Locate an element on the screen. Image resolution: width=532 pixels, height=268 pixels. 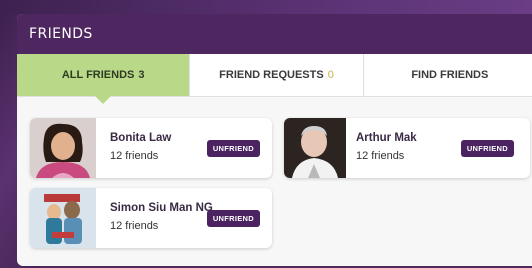
woman-photo-icon is located at coordinates (63, 148).